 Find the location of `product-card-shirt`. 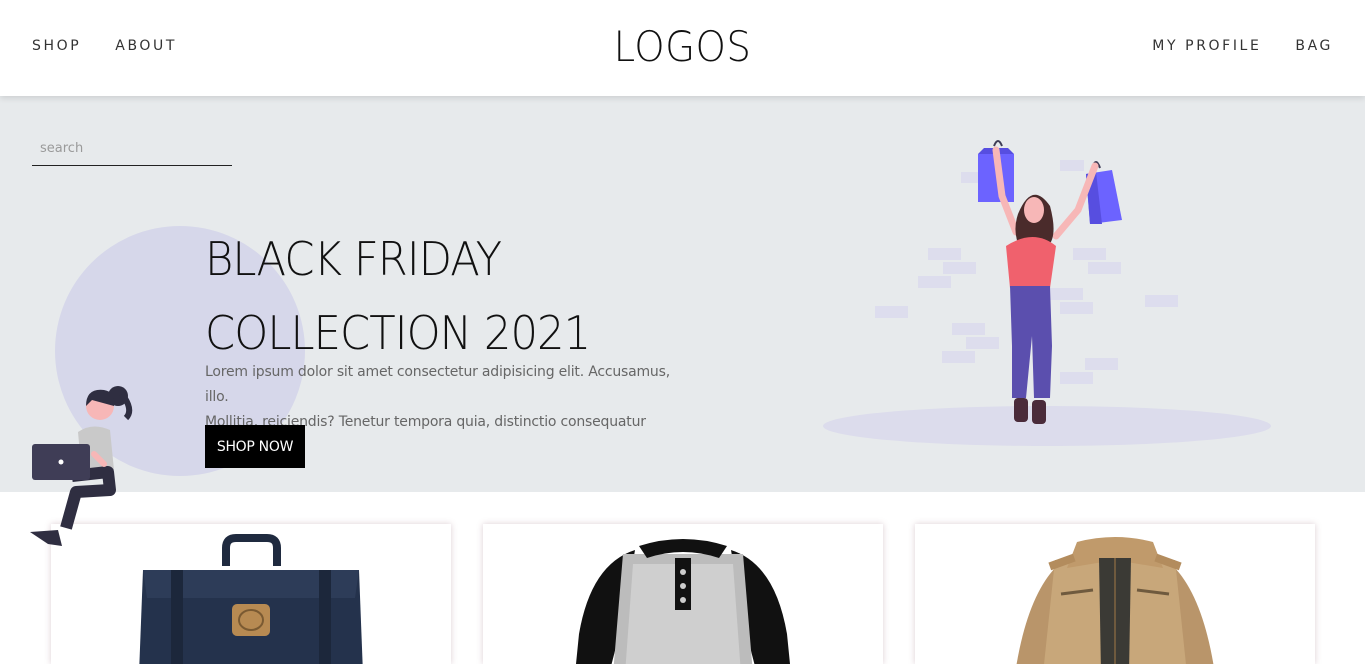

product-card-shirt is located at coordinates (683, 594).